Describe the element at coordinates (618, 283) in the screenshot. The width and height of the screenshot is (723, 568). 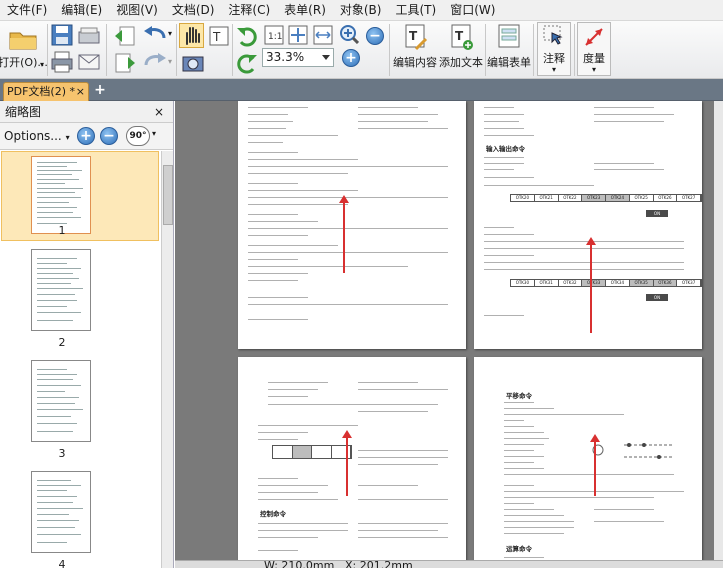
I see `table-cell: OTK34` at that location.